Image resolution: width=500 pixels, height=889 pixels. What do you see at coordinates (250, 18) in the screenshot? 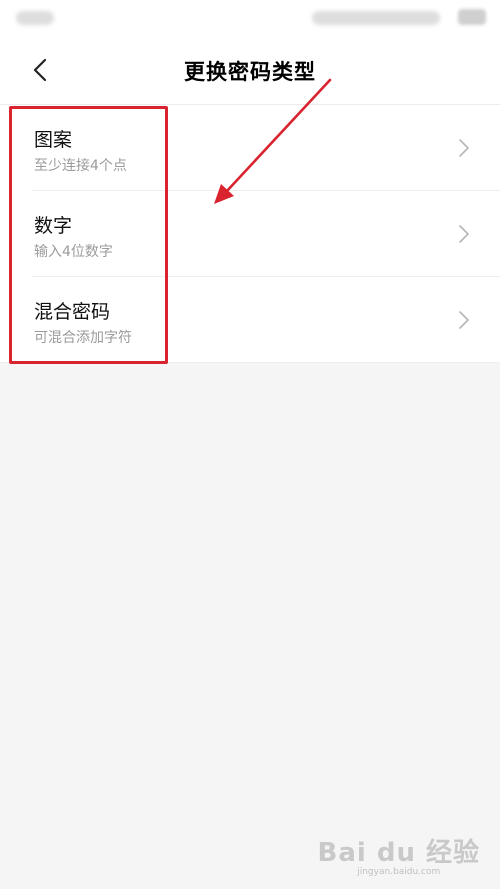
I see `status-bar` at bounding box center [250, 18].